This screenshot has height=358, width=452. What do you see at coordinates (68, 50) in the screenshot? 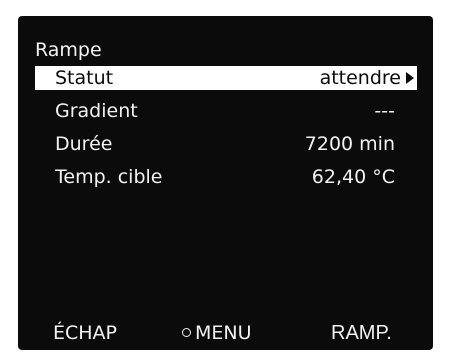
I see `menu-title: Rampe` at bounding box center [68, 50].